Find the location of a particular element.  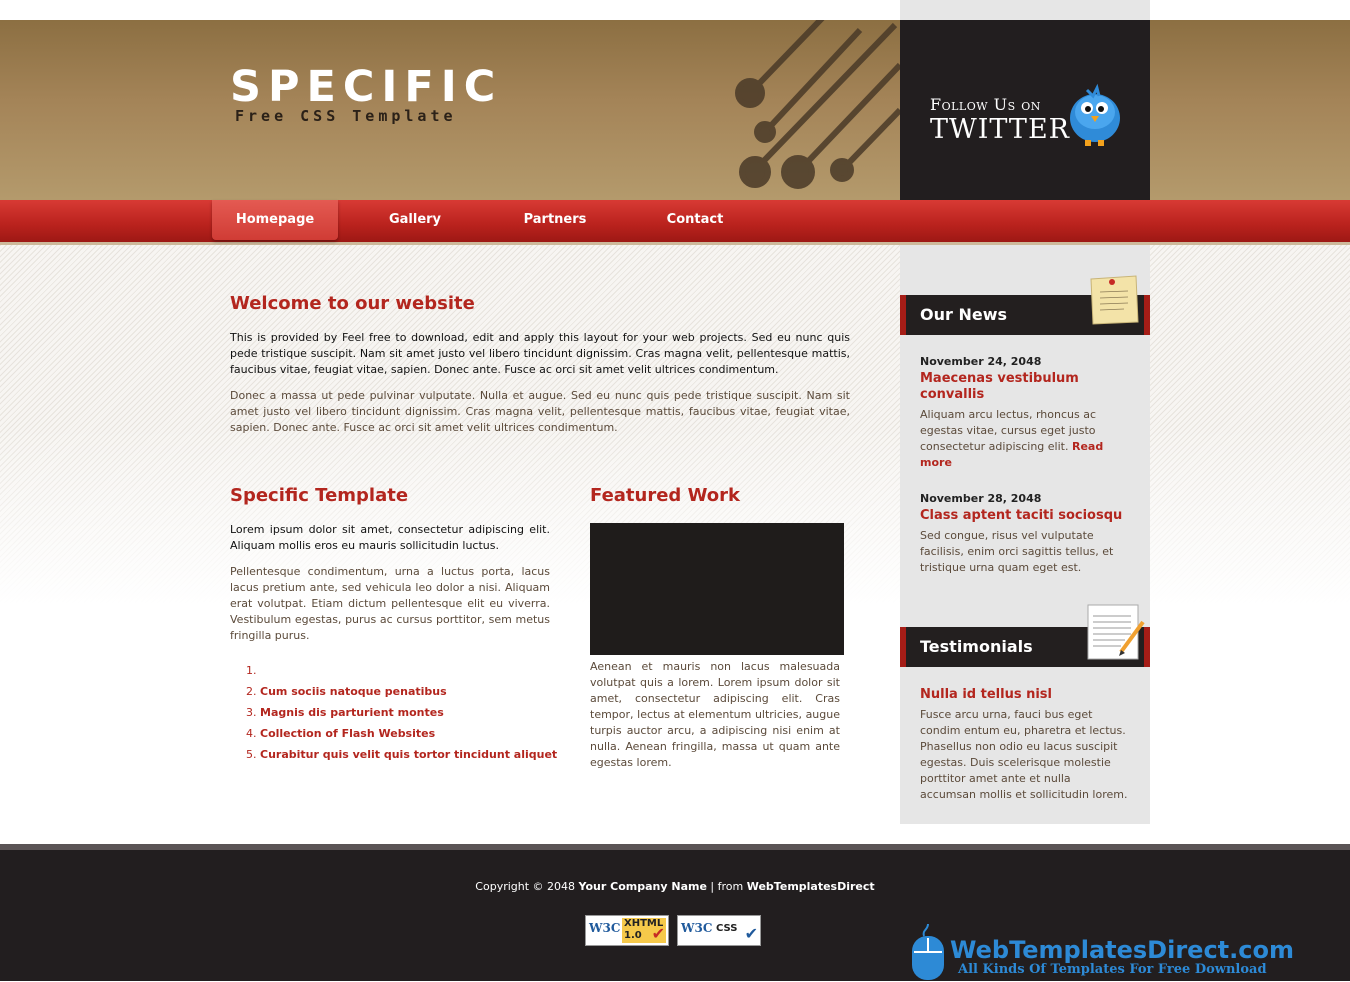

sticky-note-icon is located at coordinates (1114, 300).